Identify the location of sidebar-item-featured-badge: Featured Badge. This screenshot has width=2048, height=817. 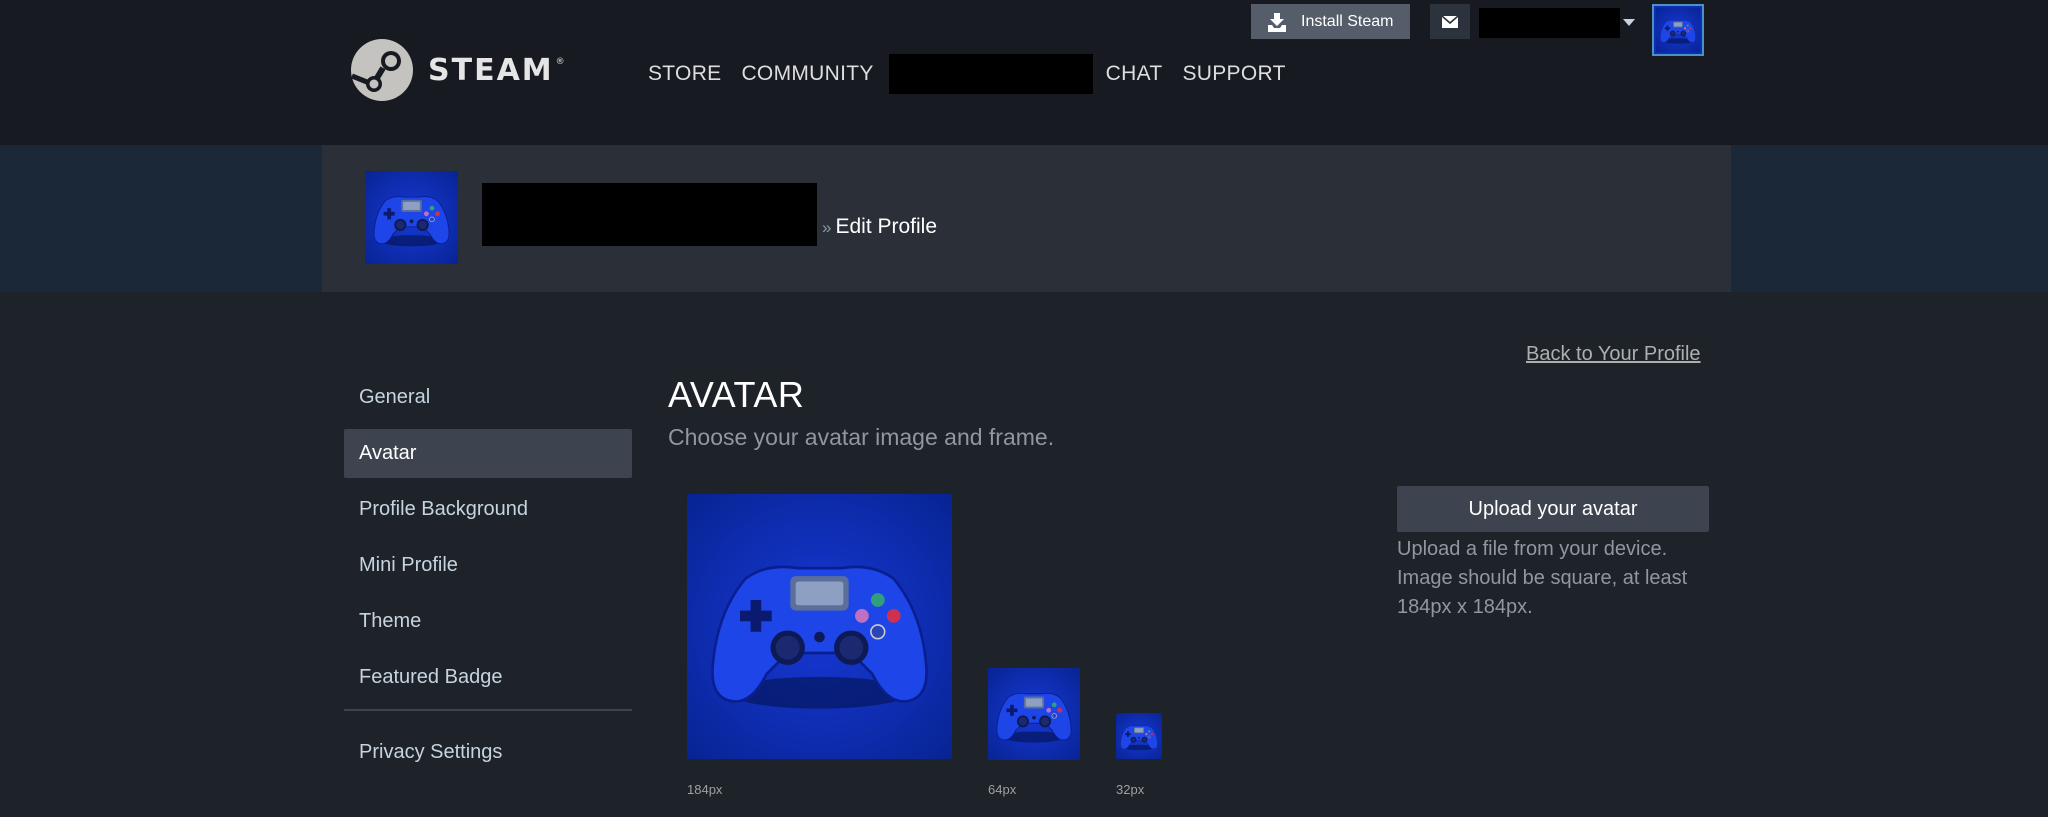
(488, 677).